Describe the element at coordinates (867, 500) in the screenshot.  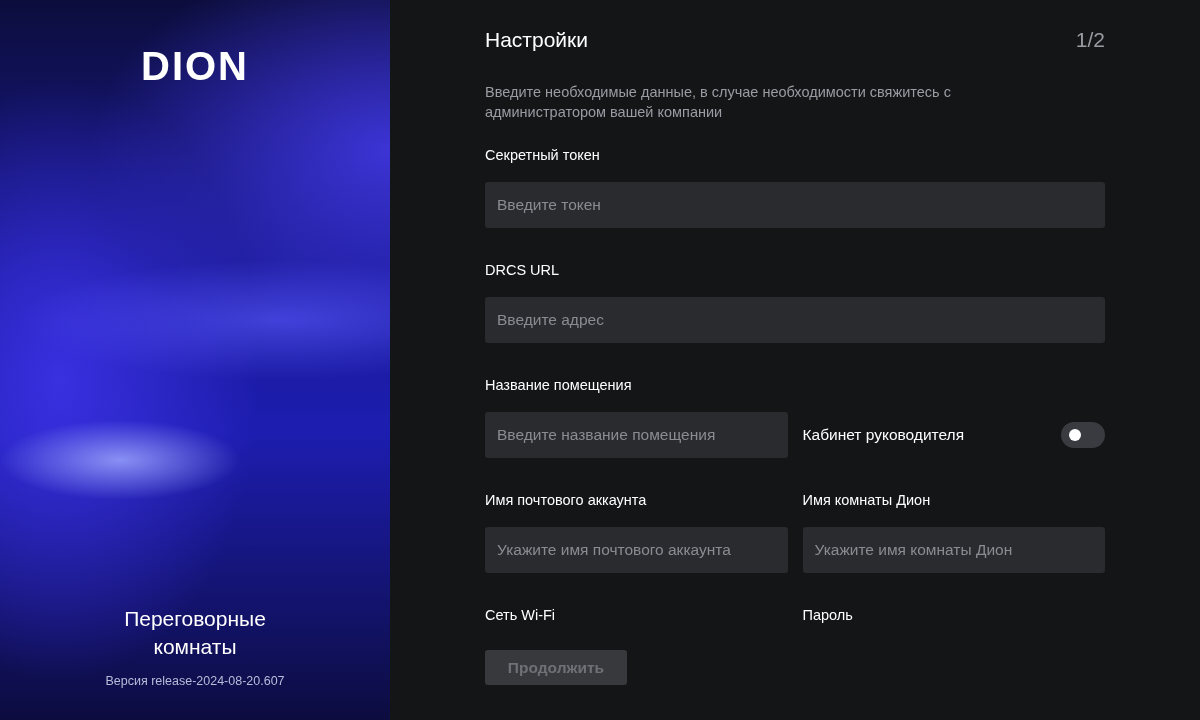
I see `field-label: Имя комнаты Дион` at that location.